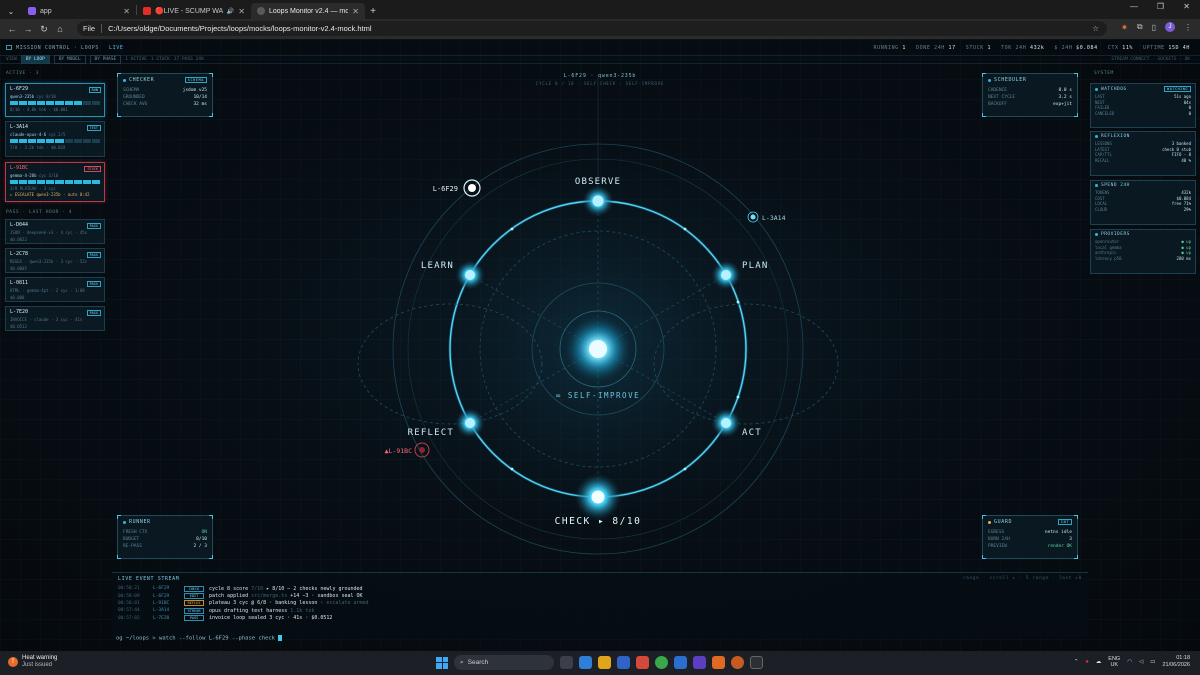 This screenshot has height=675, width=1200. I want to click on phase-label: OBSERVE, so click(598, 182).